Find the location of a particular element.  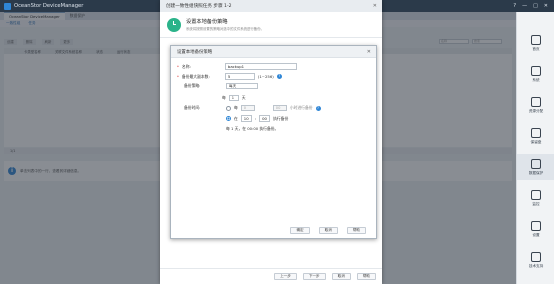

max-copies-row: * 备份最大副本数: 5 (1~256) ? is located at coordinates (229, 76).